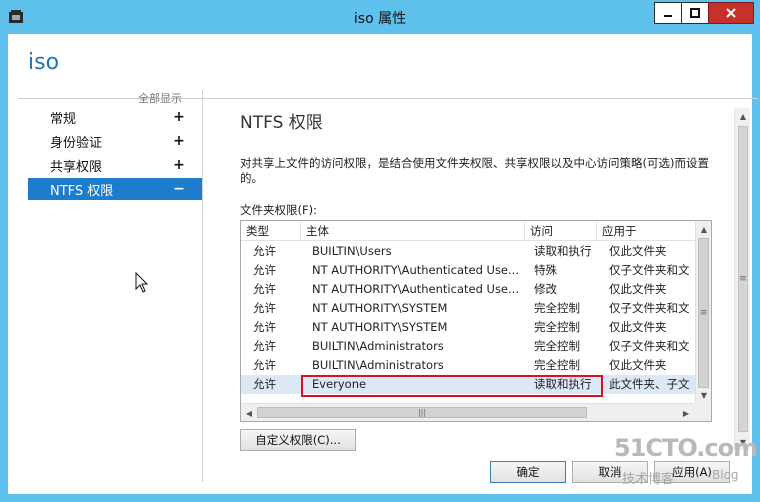 This screenshot has height=502, width=760. I want to click on cell-applies-to: 此文件夹、子文, so click(649, 384).